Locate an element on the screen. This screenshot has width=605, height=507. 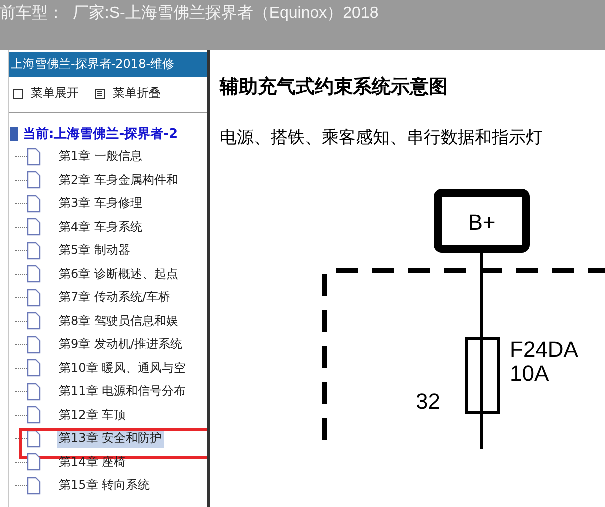
chapter-item: 第10章 暖风、通风与空 is located at coordinates (122, 368).